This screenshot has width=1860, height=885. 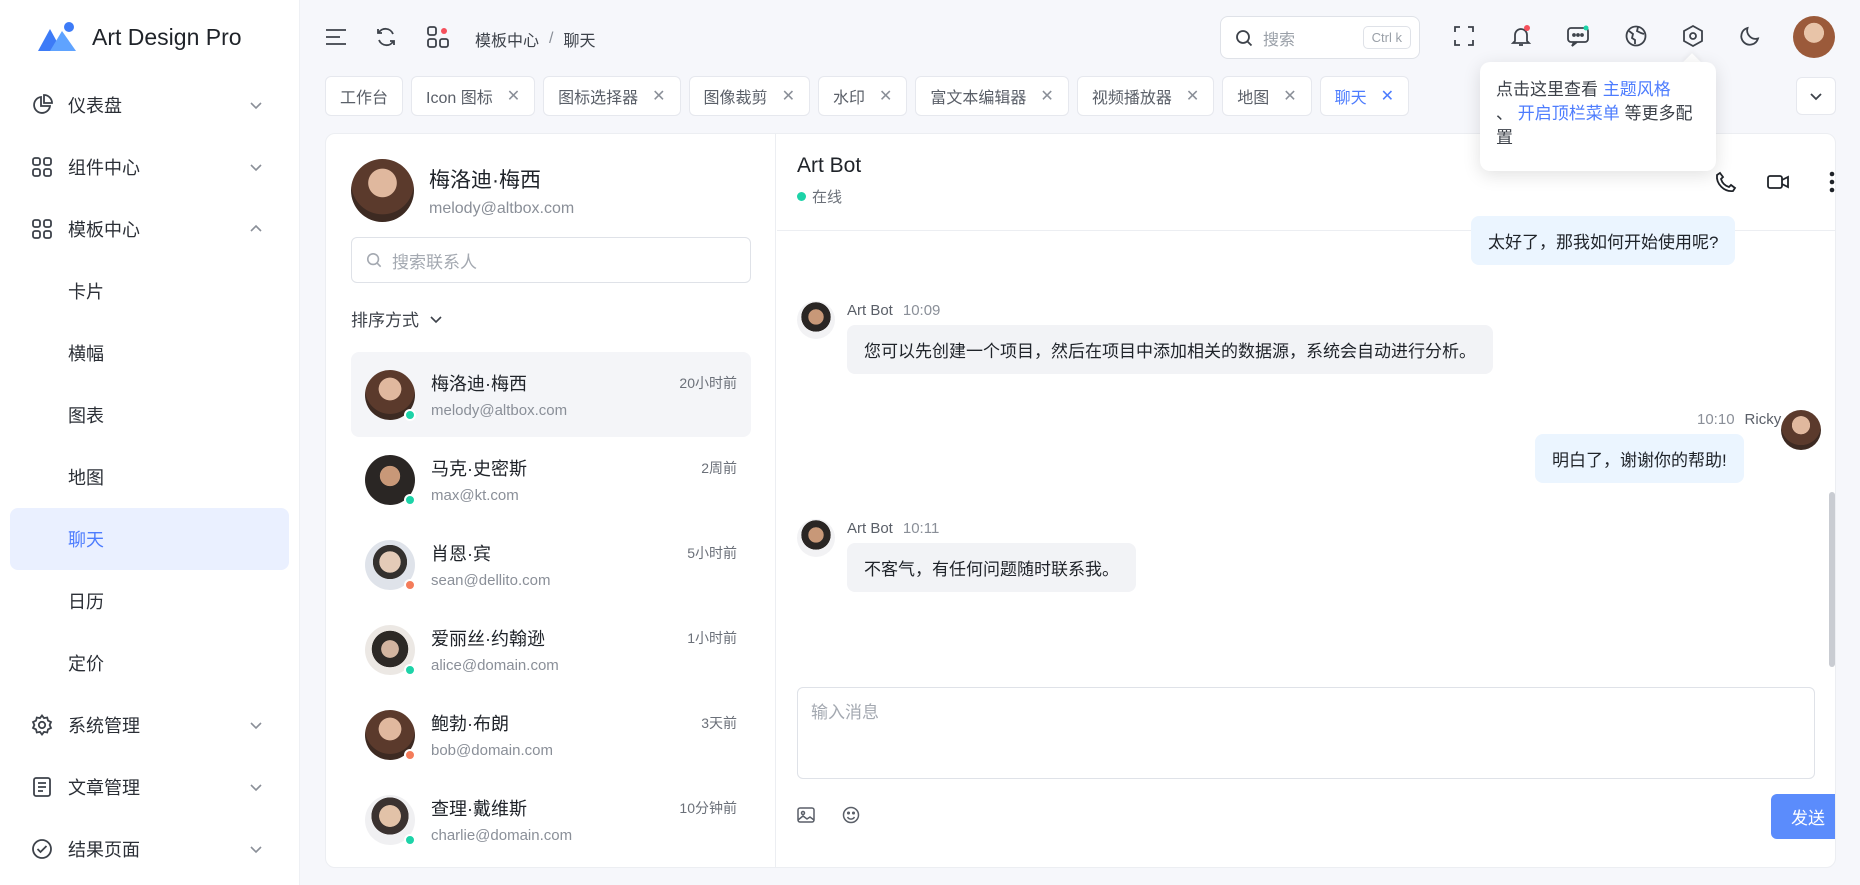 What do you see at coordinates (149, 477) in the screenshot?
I see `sidebar-subitem-map: 地图` at bounding box center [149, 477].